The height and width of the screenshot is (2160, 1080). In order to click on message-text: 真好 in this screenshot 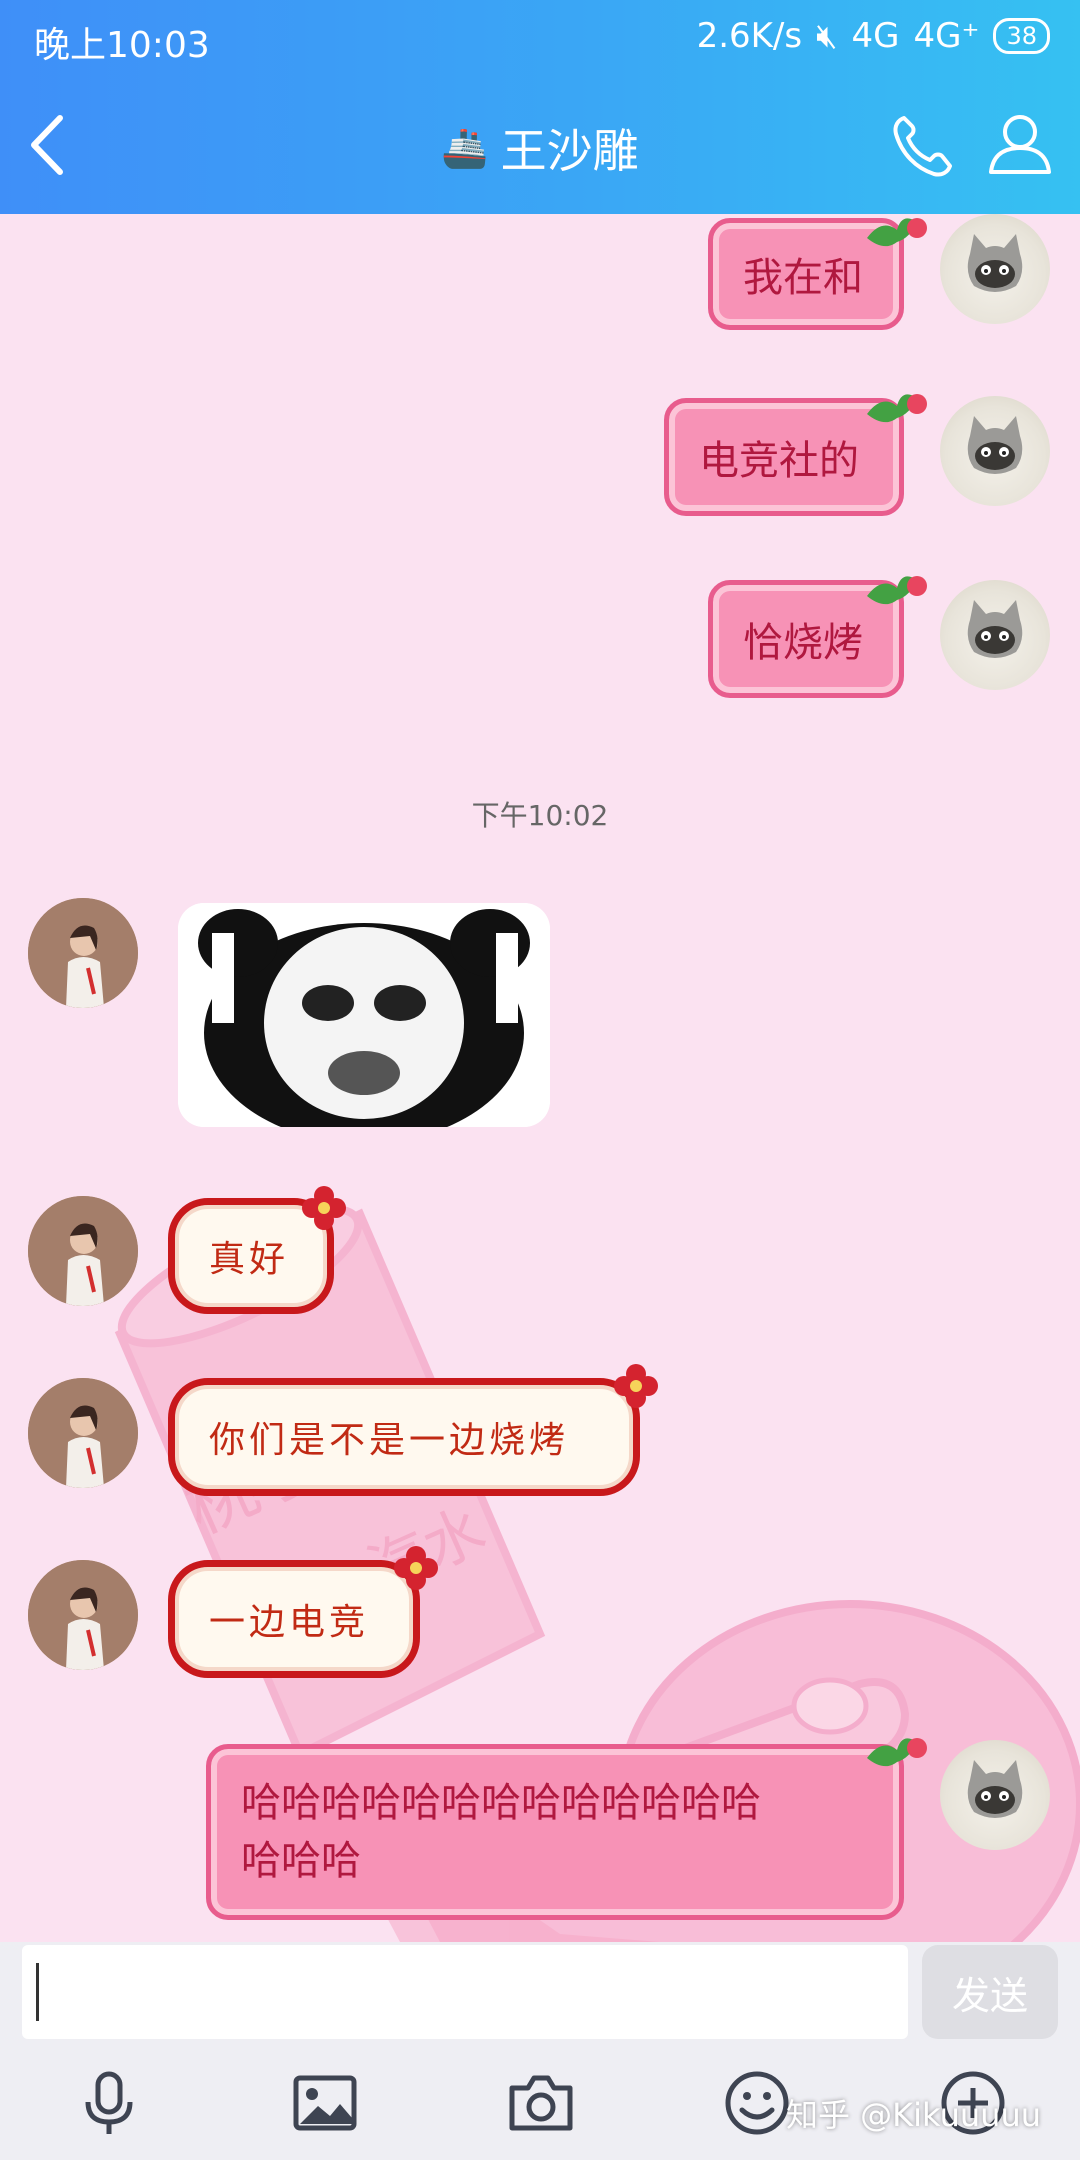, I will do `click(249, 1259)`.